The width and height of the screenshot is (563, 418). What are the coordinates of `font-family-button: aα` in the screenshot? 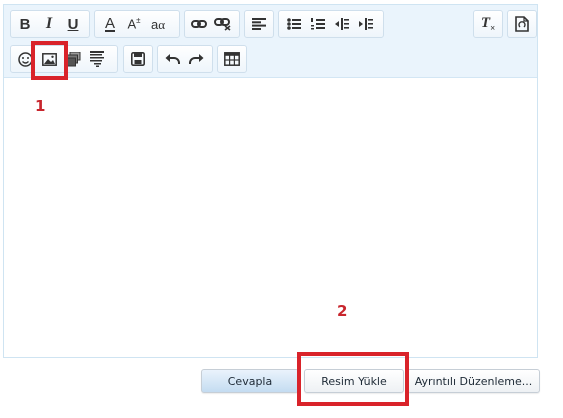 It's located at (158, 24).